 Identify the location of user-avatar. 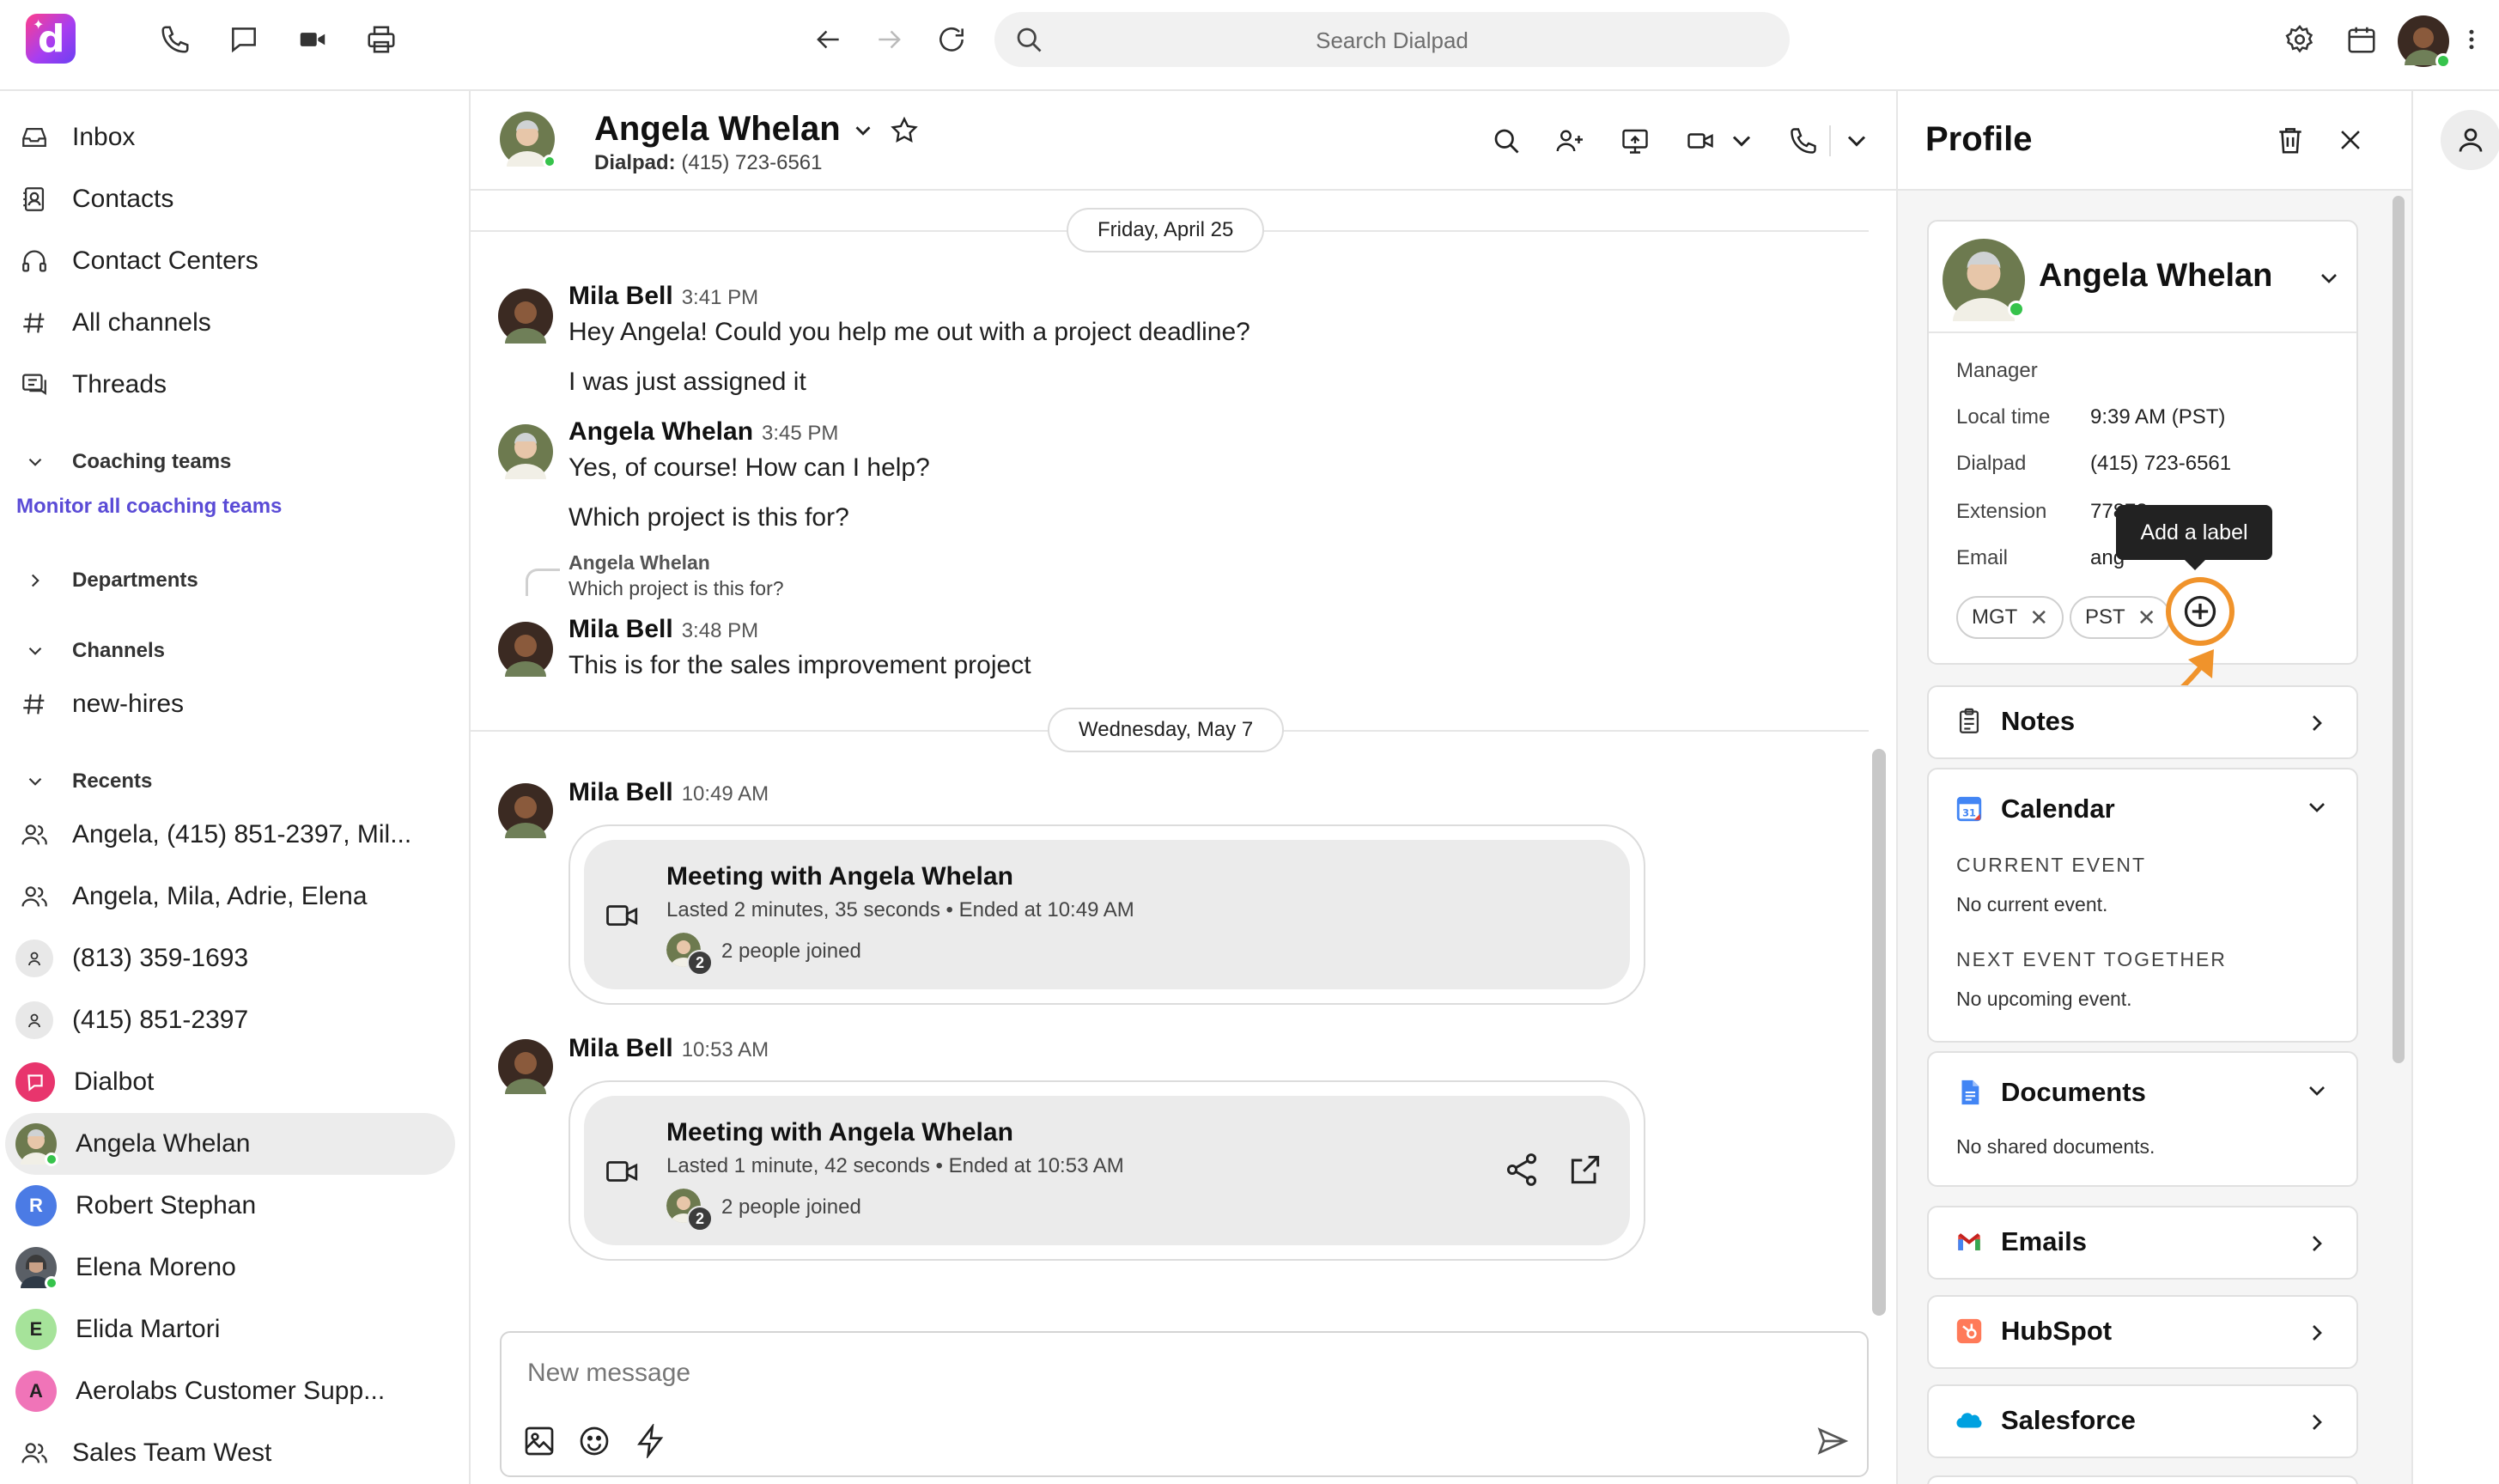
(2424, 42).